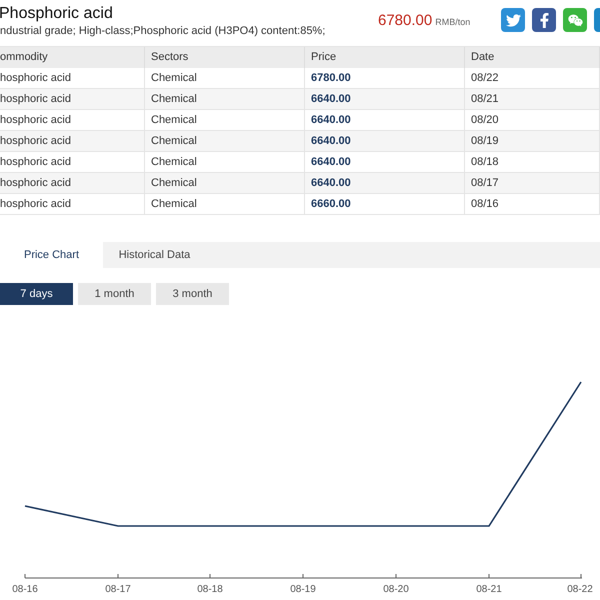  What do you see at coordinates (57, 14) in the screenshot?
I see `product-title: Phosphoric acid` at bounding box center [57, 14].